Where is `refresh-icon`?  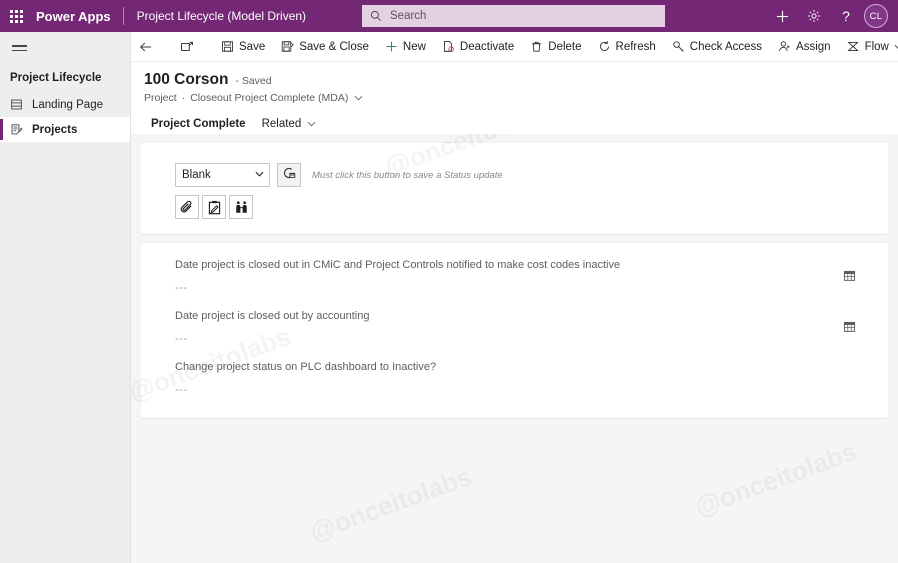 refresh-icon is located at coordinates (604, 46).